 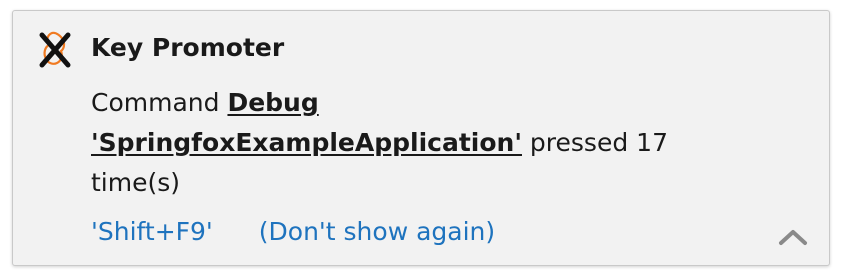 What do you see at coordinates (306, 142) in the screenshot?
I see `command-name-target: 'SpringfoxExampleApplication'` at bounding box center [306, 142].